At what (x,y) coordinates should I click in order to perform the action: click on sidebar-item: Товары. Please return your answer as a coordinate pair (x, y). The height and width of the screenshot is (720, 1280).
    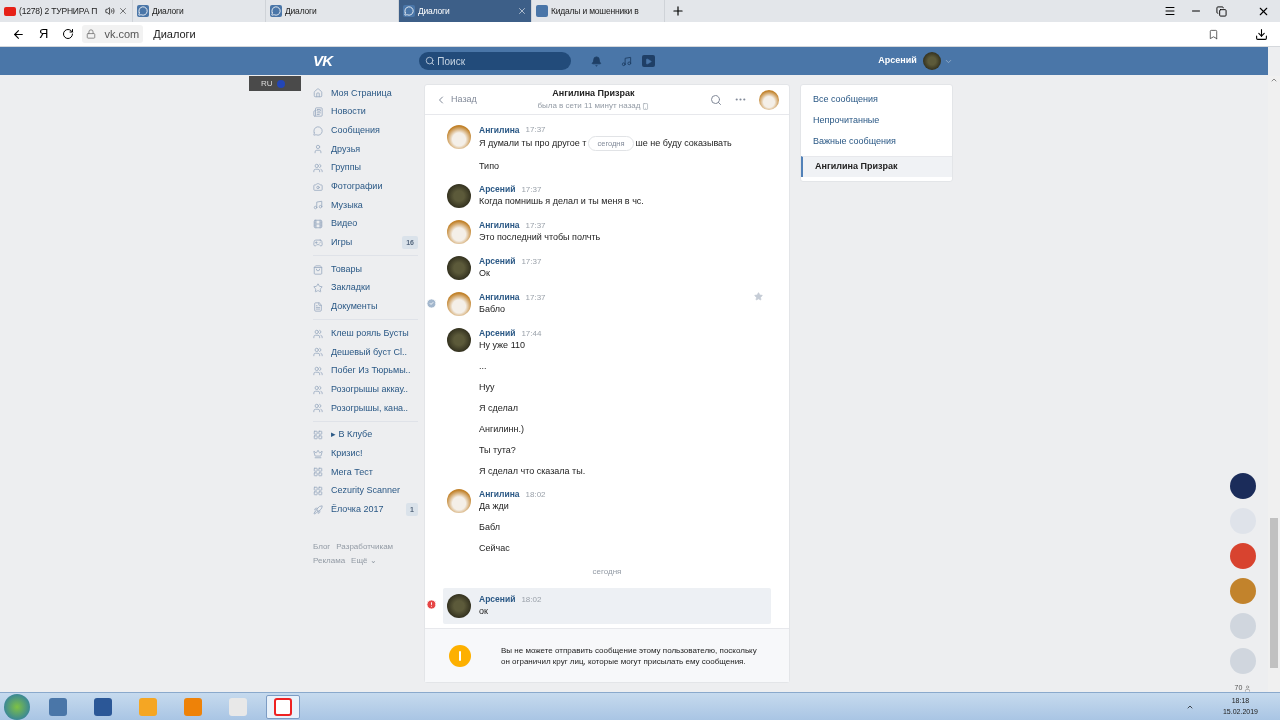
    Looking at the image, I should click on (365, 269).